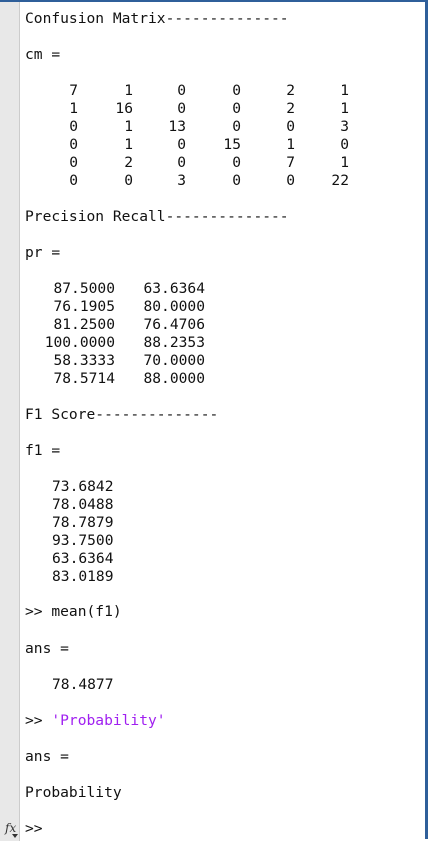 The height and width of the screenshot is (841, 428). Describe the element at coordinates (232, 144) in the screenshot. I see `matrix-cell: 15` at that location.